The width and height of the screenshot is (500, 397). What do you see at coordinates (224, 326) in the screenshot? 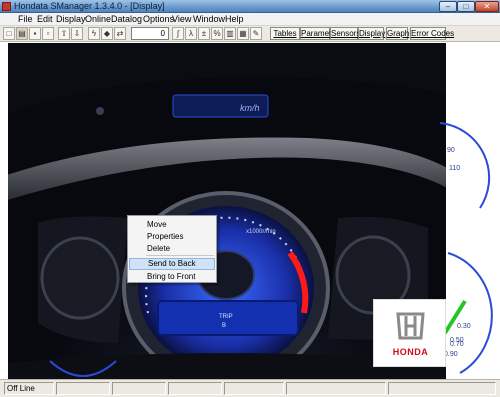
I see `trip-sub: B` at bounding box center [224, 326].